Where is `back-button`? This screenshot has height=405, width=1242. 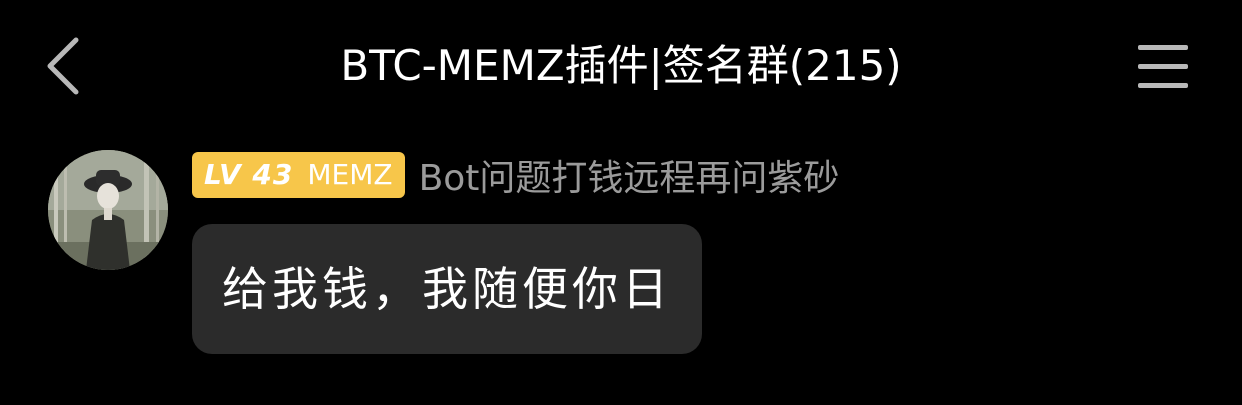
back-button is located at coordinates (64, 66).